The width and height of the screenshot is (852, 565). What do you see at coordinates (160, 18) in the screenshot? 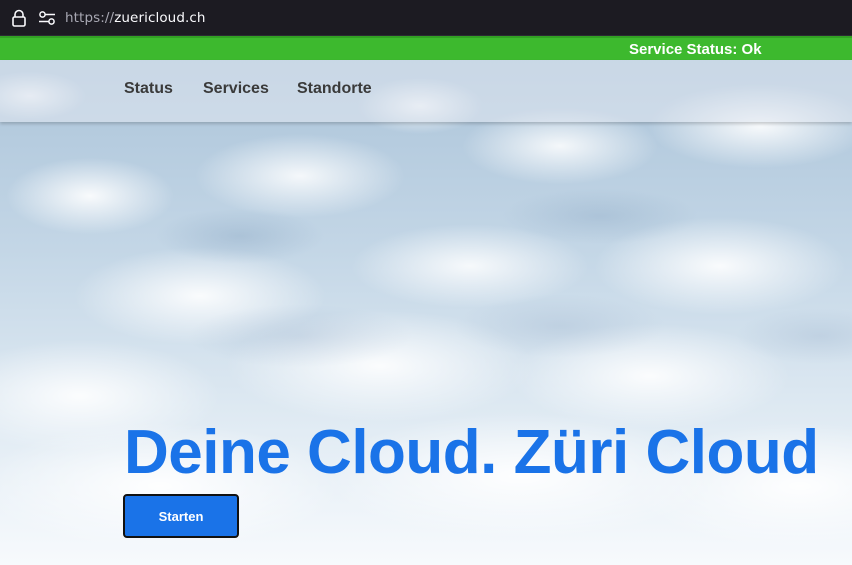
I see `url-host: zuericloud.ch` at bounding box center [160, 18].